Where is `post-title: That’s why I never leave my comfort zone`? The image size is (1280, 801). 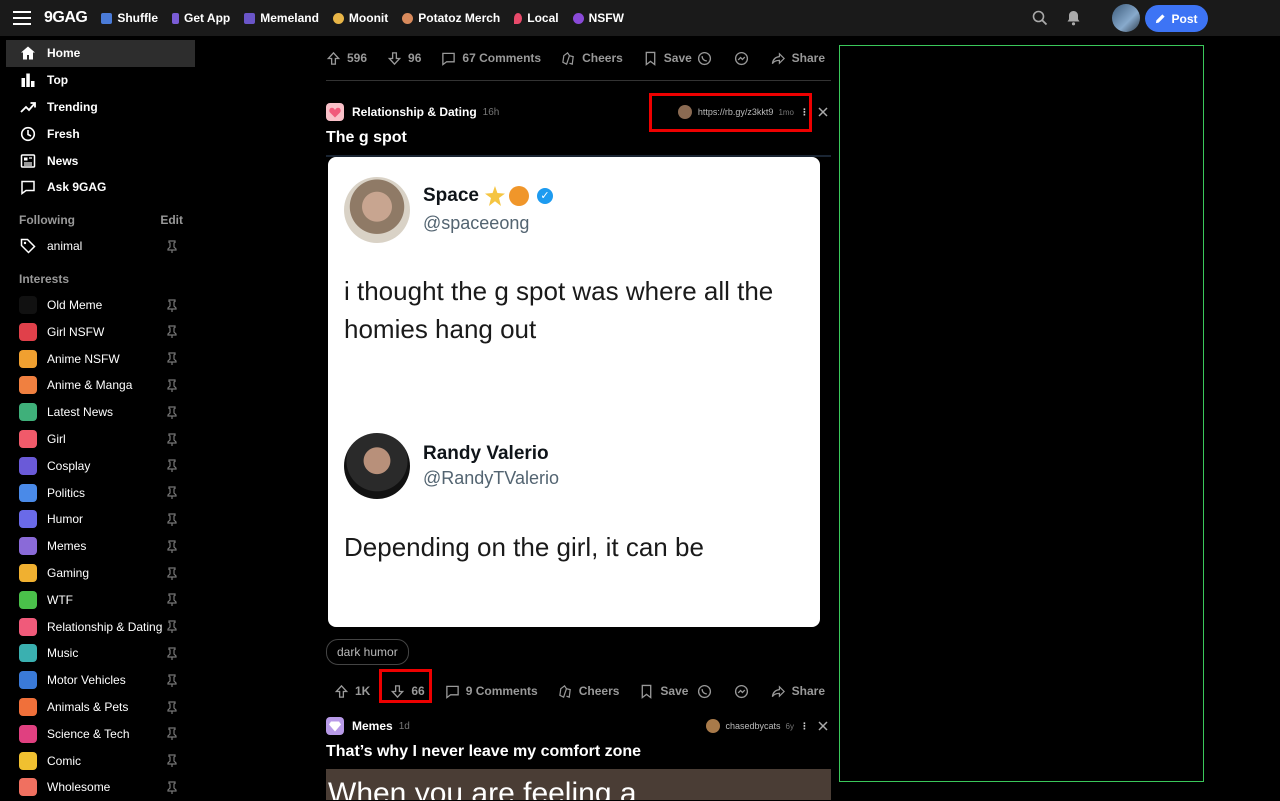 post-title: That’s why I never leave my comfort zone is located at coordinates (578, 752).